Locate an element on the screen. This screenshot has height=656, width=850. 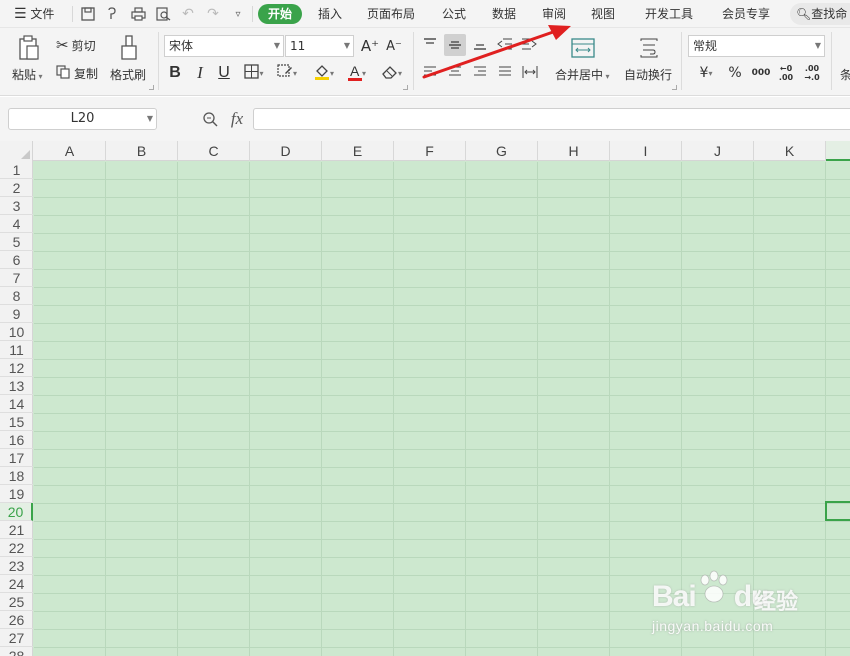
thousands-separator-button: 000 is located at coordinates (761, 73).